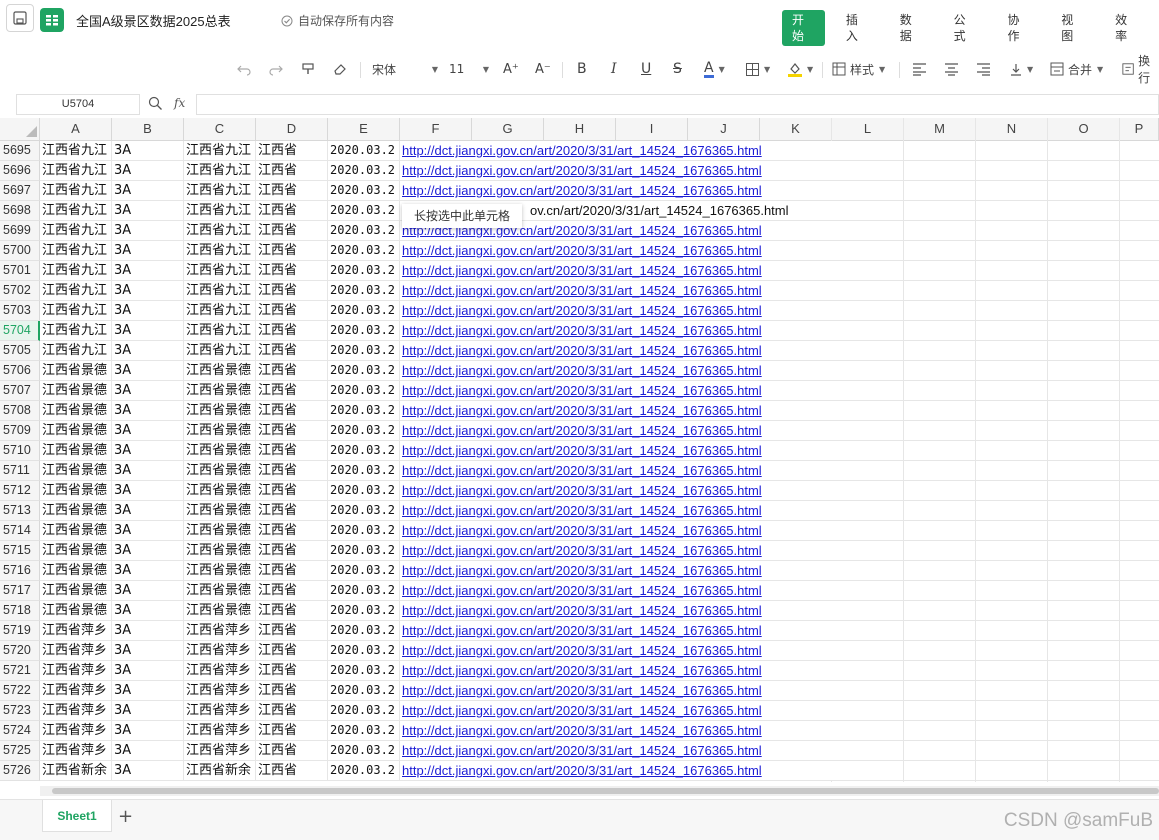 Image resolution: width=1159 pixels, height=840 pixels. I want to click on scrollbar-thumb, so click(605, 791).